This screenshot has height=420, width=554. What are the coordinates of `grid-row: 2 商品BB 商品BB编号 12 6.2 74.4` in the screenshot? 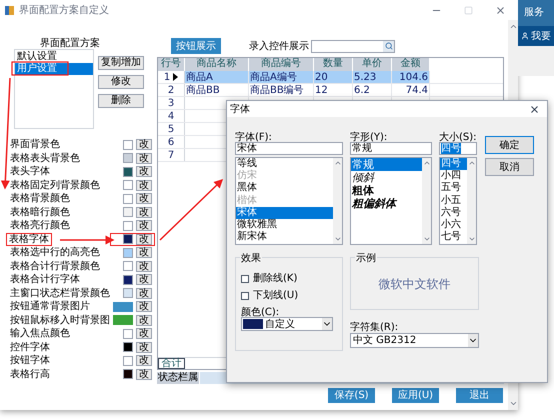 It's located at (330, 90).